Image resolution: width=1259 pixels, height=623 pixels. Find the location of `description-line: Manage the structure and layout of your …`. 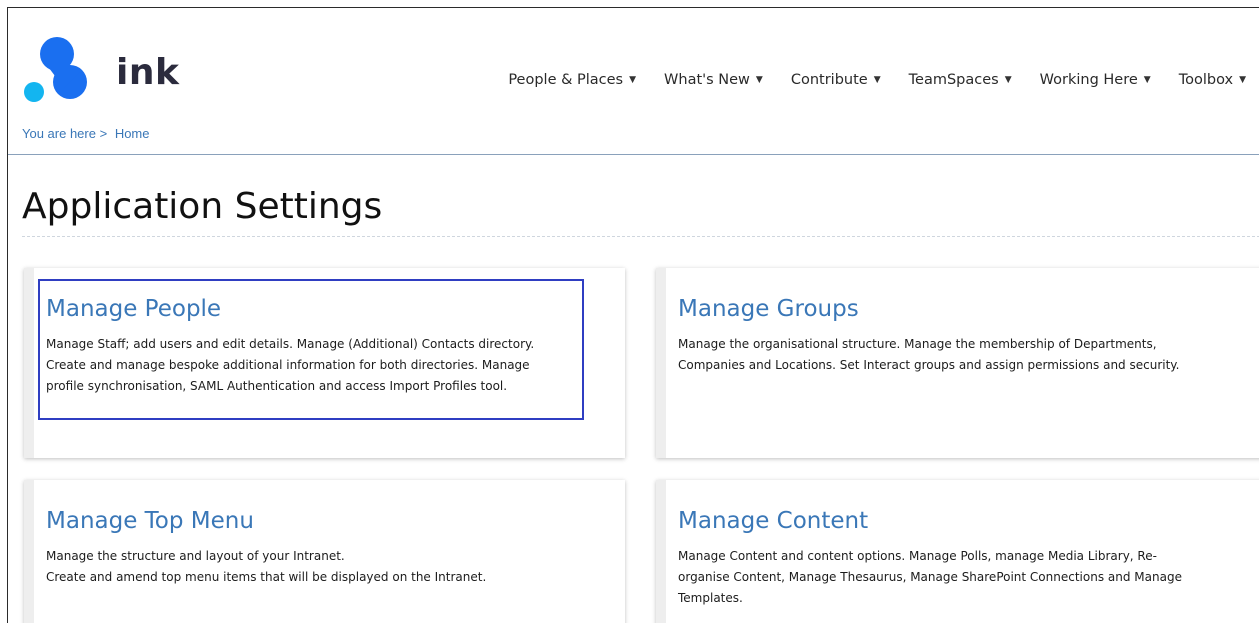

description-line: Manage the structure and layout of your … is located at coordinates (195, 556).